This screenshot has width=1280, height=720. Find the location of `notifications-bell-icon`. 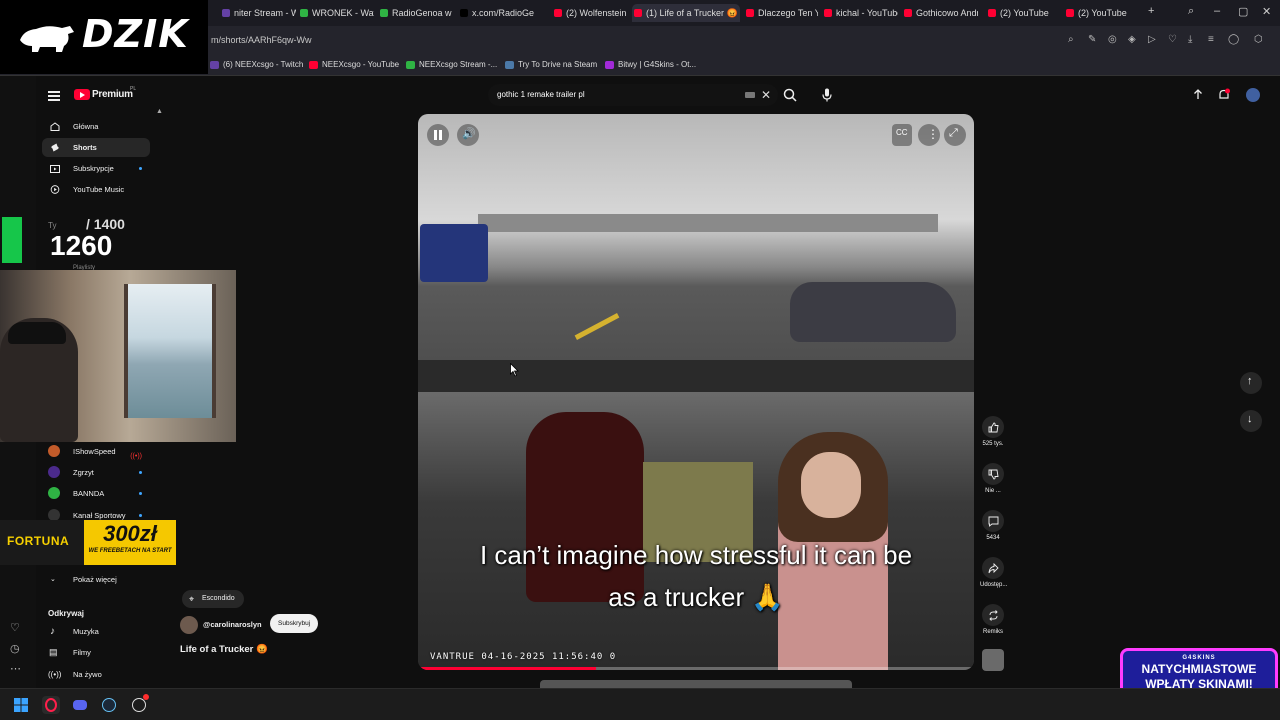

notifications-bell-icon is located at coordinates (1224, 95).